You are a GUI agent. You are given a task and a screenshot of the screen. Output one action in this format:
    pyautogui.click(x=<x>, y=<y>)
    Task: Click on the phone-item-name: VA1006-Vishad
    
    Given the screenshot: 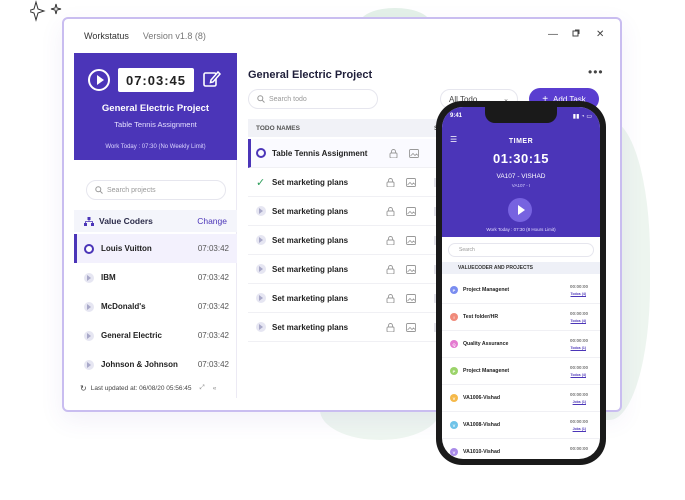 What is the action you would take?
    pyautogui.click(x=482, y=398)
    